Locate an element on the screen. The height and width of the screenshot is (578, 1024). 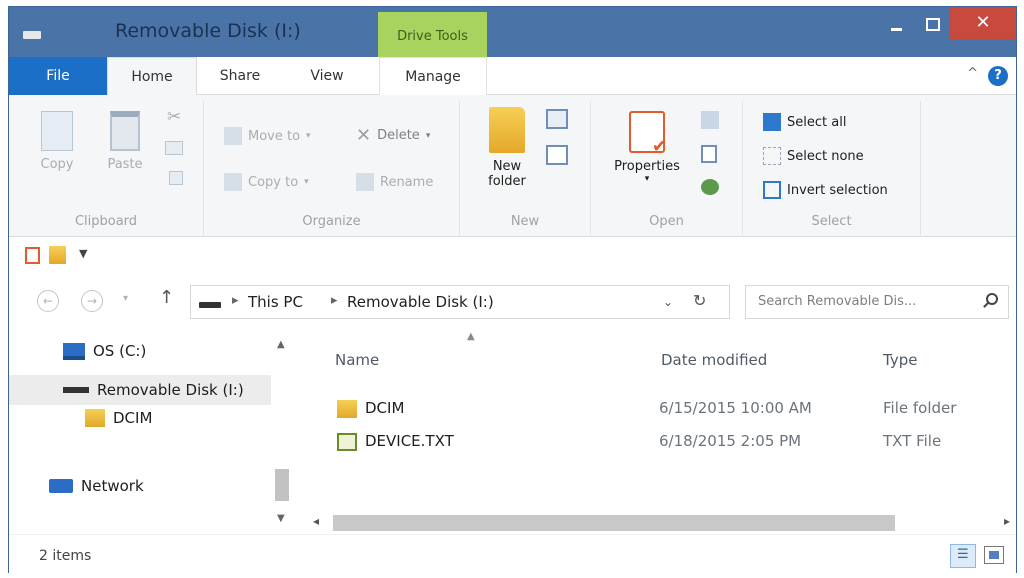
sort-indicator-icon: ▲ is located at coordinates (471, 336).